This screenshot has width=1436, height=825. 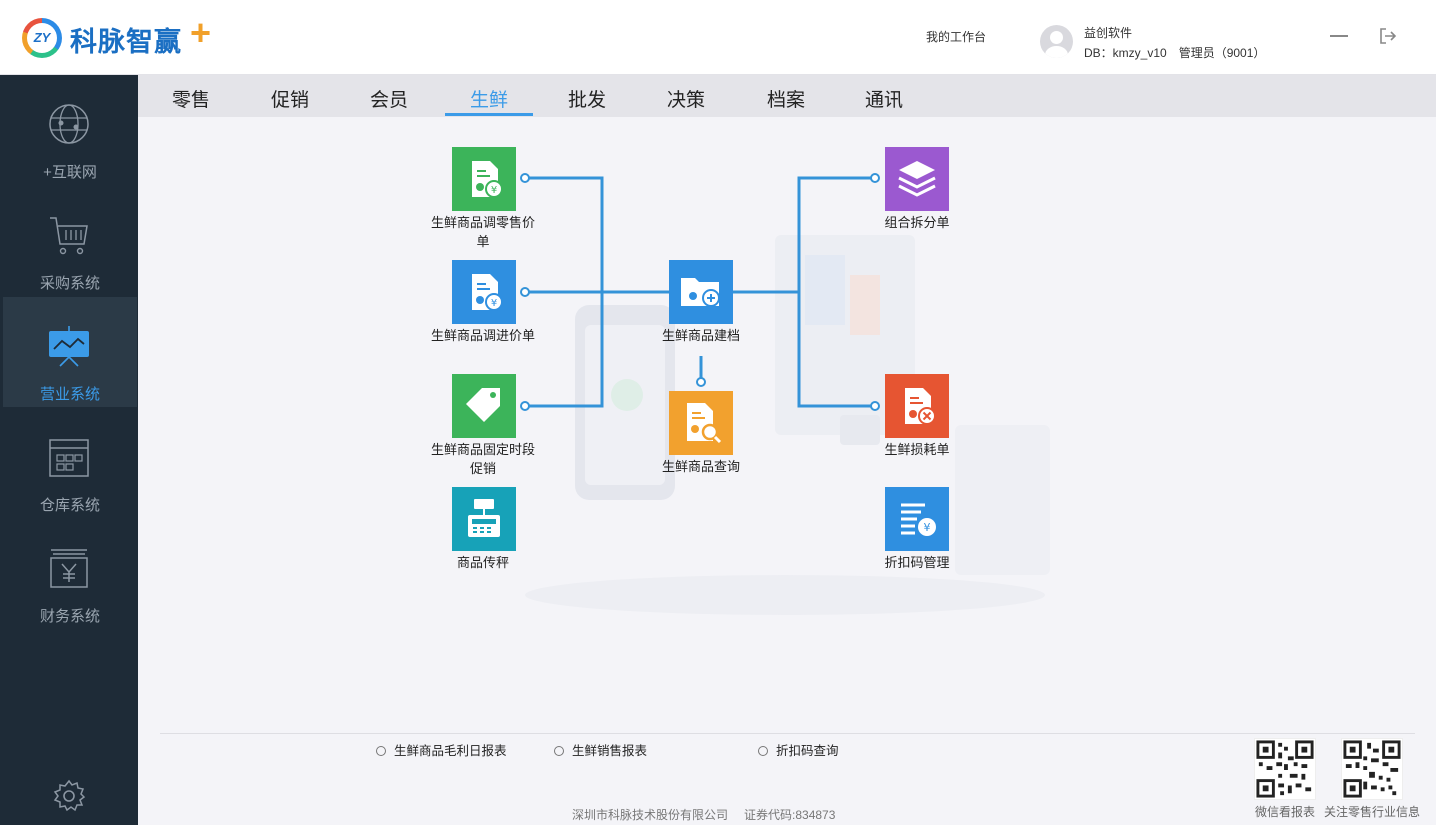 I want to click on stock-code: 证券代码:834873, so click(x=790, y=815).